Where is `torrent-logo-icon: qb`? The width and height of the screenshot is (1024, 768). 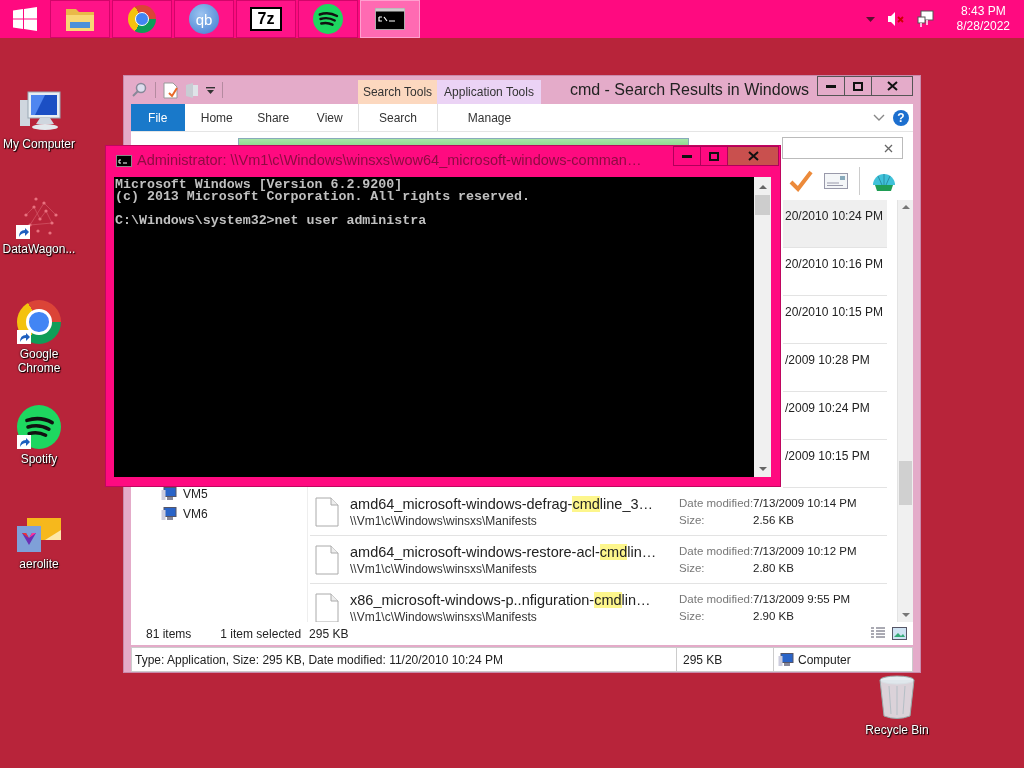
torrent-logo-icon: qb is located at coordinates (204, 19).